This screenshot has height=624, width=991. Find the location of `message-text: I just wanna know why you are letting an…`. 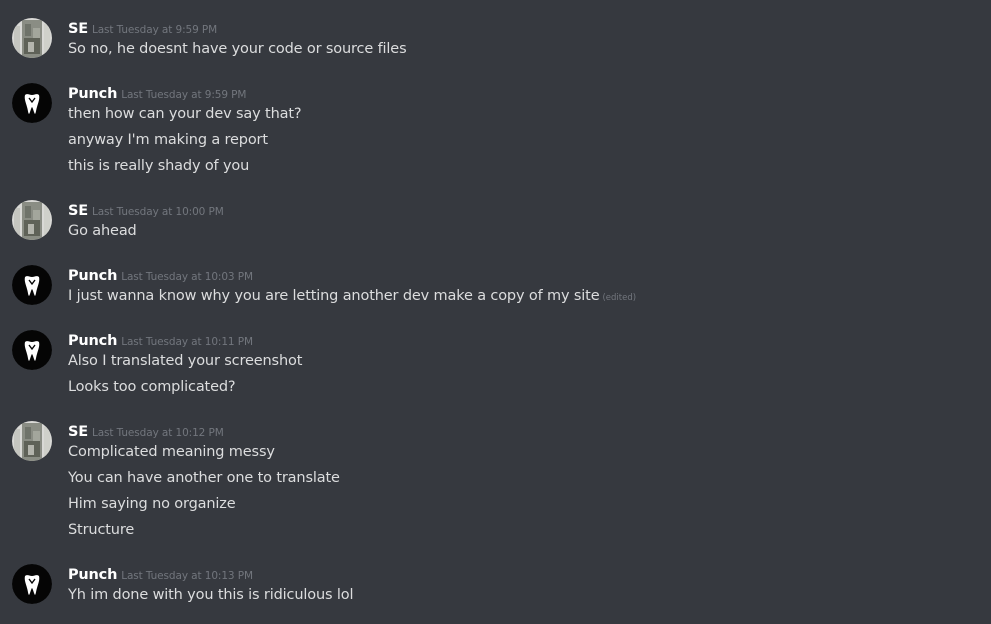

message-text: I just wanna know why you are letting an… is located at coordinates (352, 297).